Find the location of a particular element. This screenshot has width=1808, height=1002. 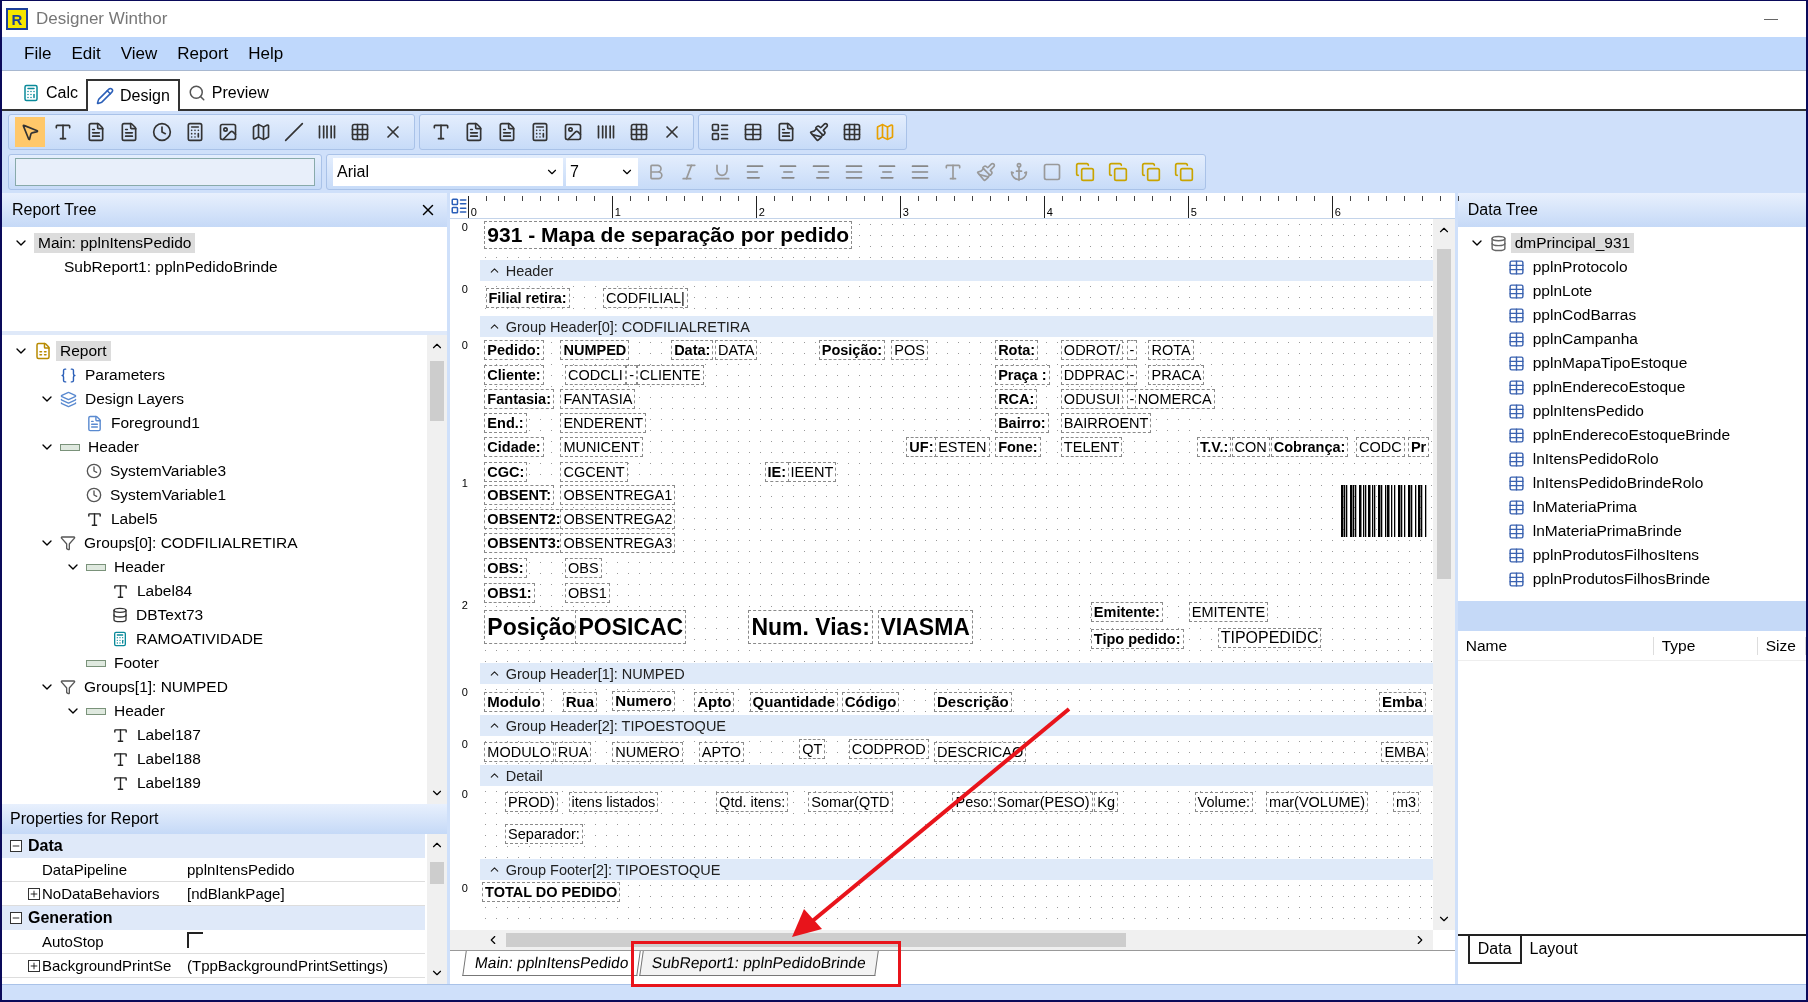

report-label: End.: is located at coordinates (505, 423).